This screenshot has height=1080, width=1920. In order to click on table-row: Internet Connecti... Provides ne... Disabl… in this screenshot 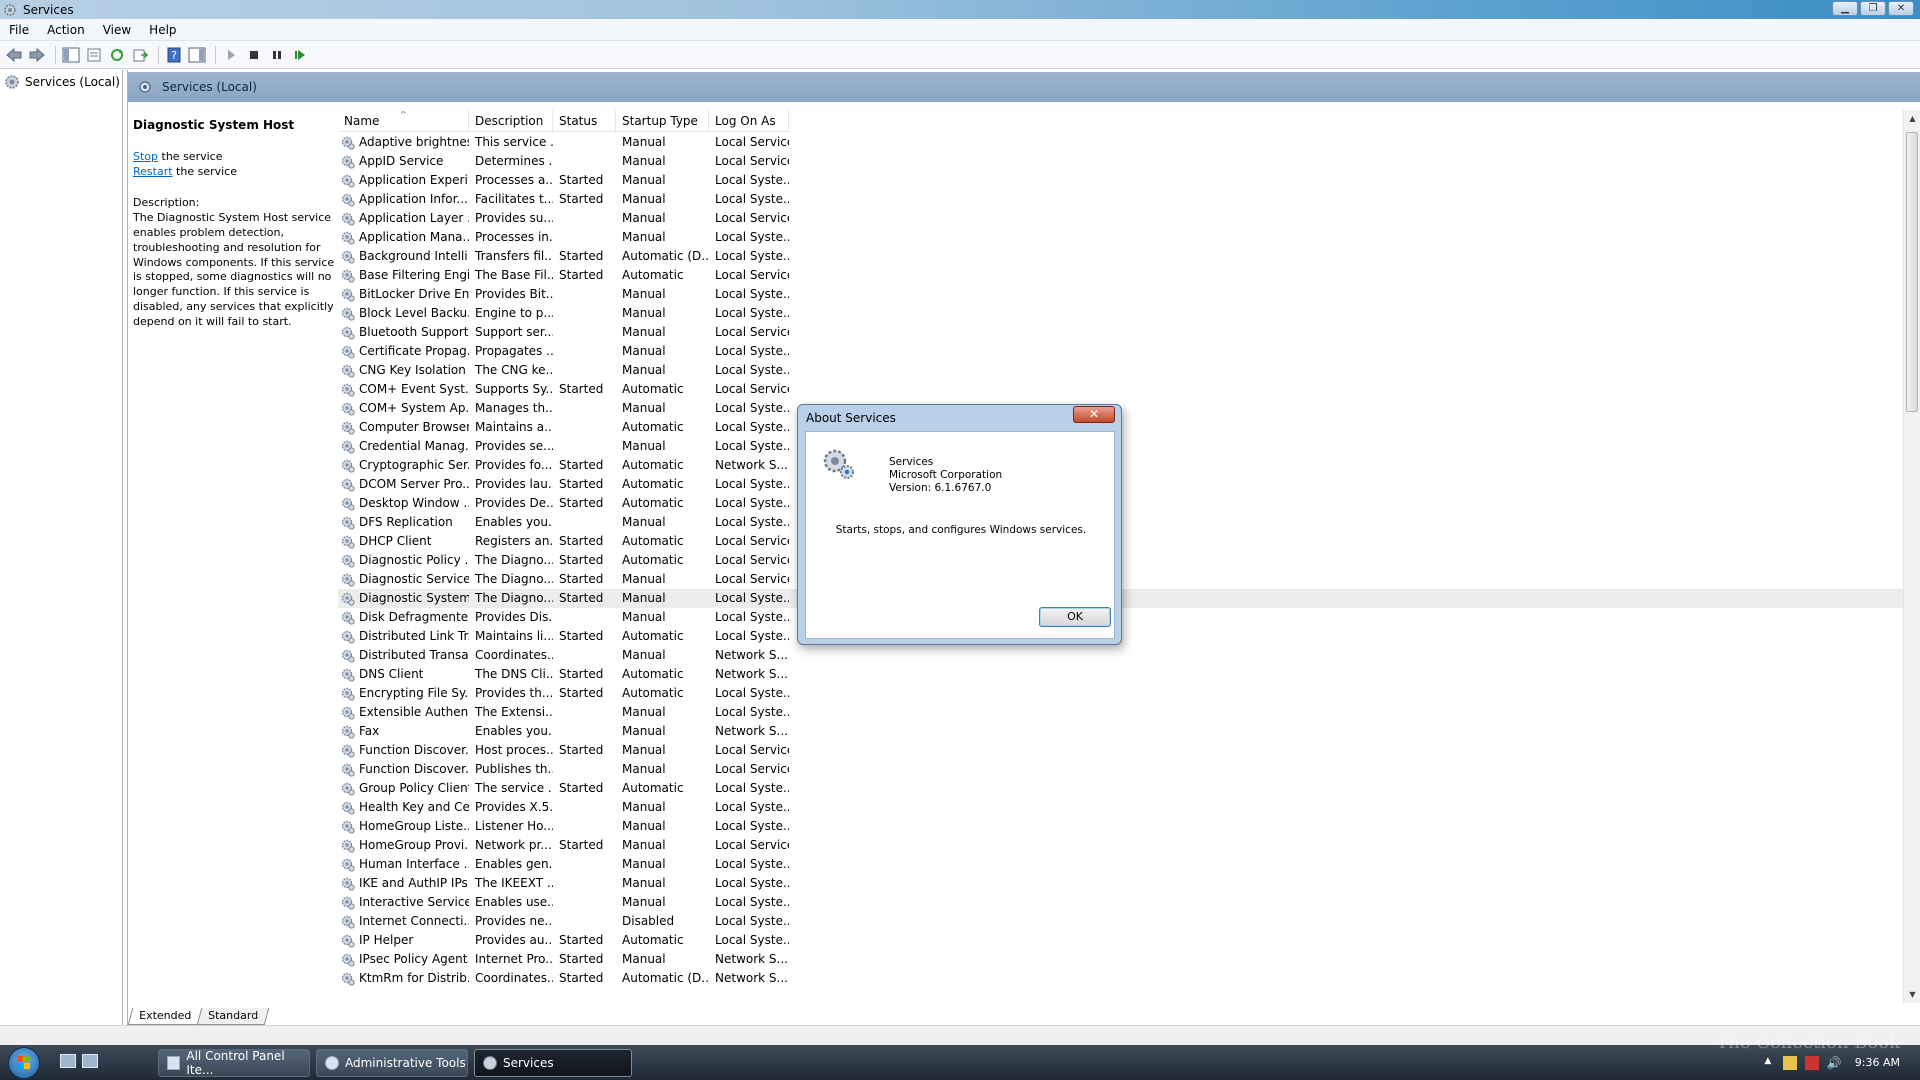, I will do `click(1121, 921)`.